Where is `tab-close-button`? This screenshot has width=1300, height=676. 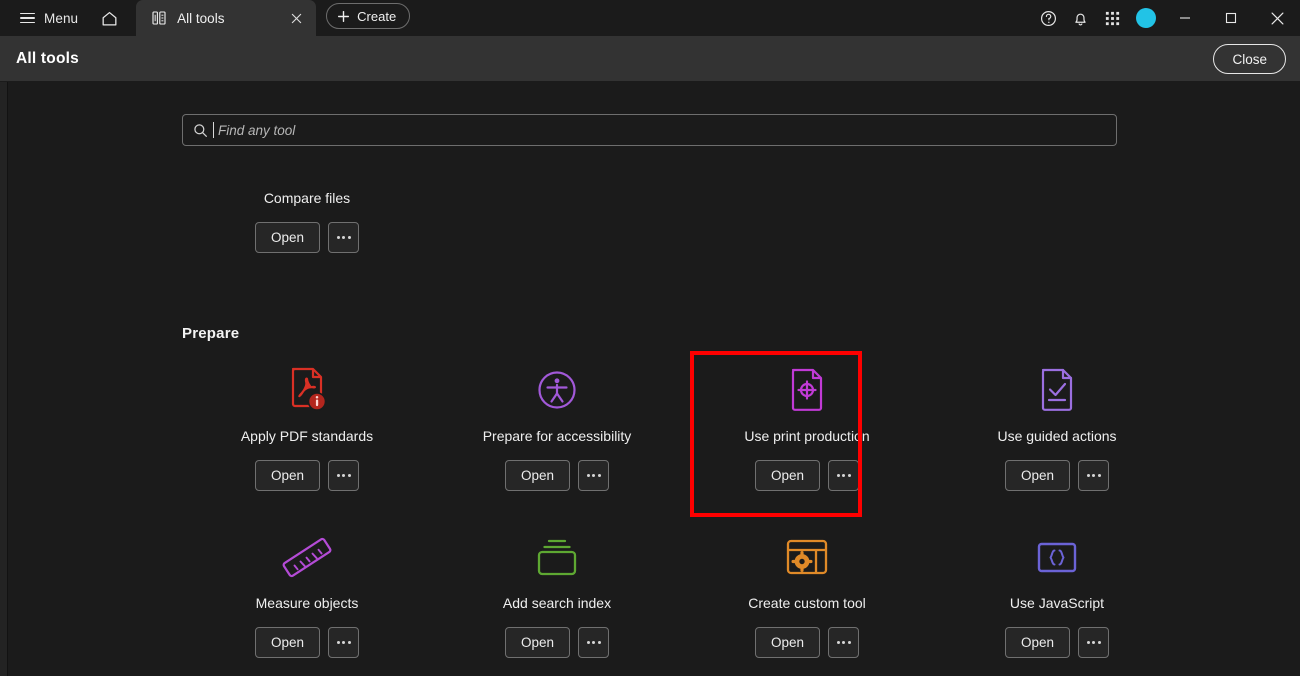
tab-close-button is located at coordinates (296, 18).